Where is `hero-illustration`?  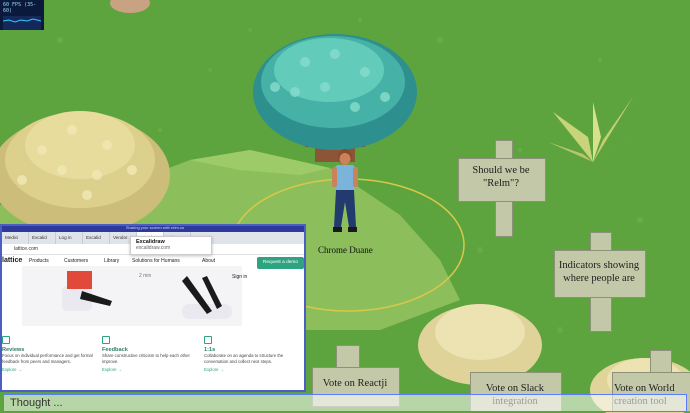 hero-illustration is located at coordinates (132, 296).